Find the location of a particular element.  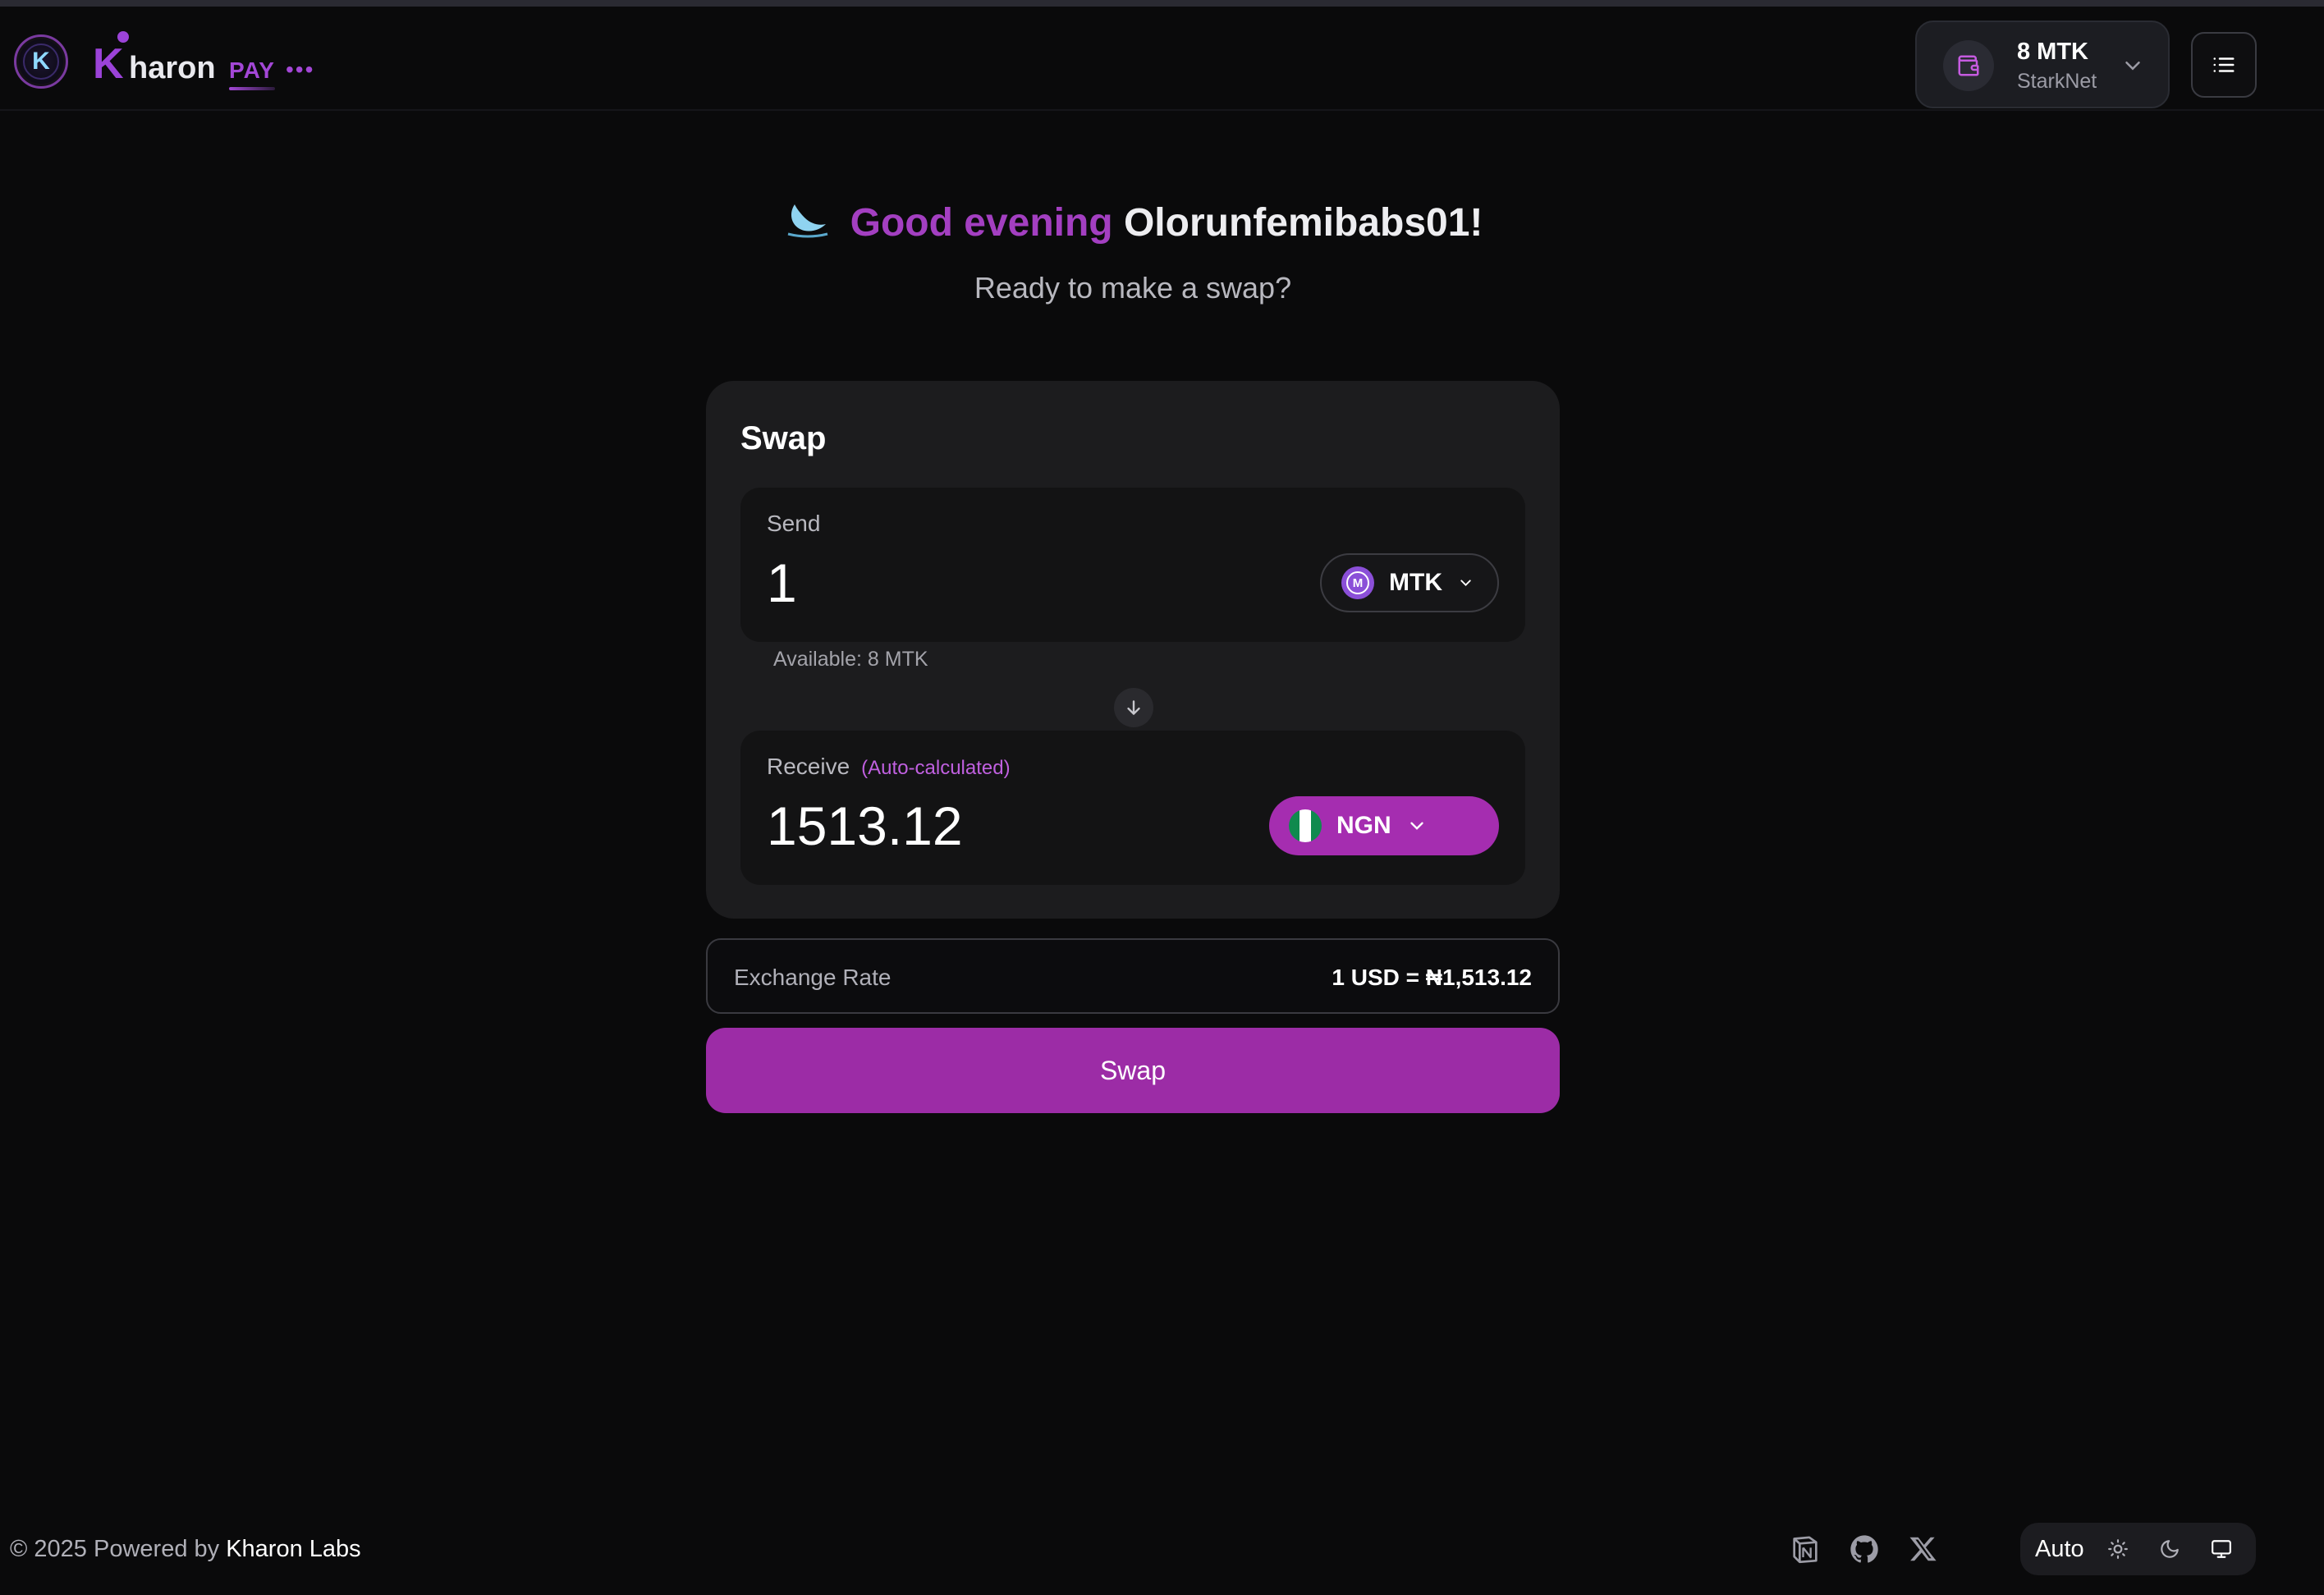

brand-underline is located at coordinates (252, 88).